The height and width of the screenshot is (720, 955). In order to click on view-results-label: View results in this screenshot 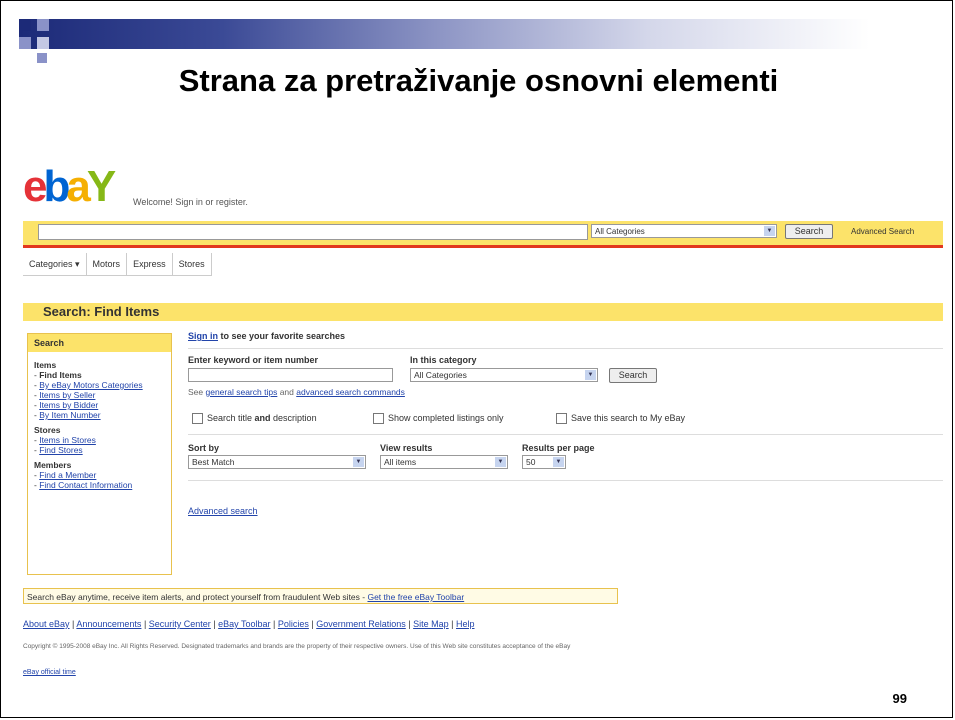, I will do `click(406, 448)`.